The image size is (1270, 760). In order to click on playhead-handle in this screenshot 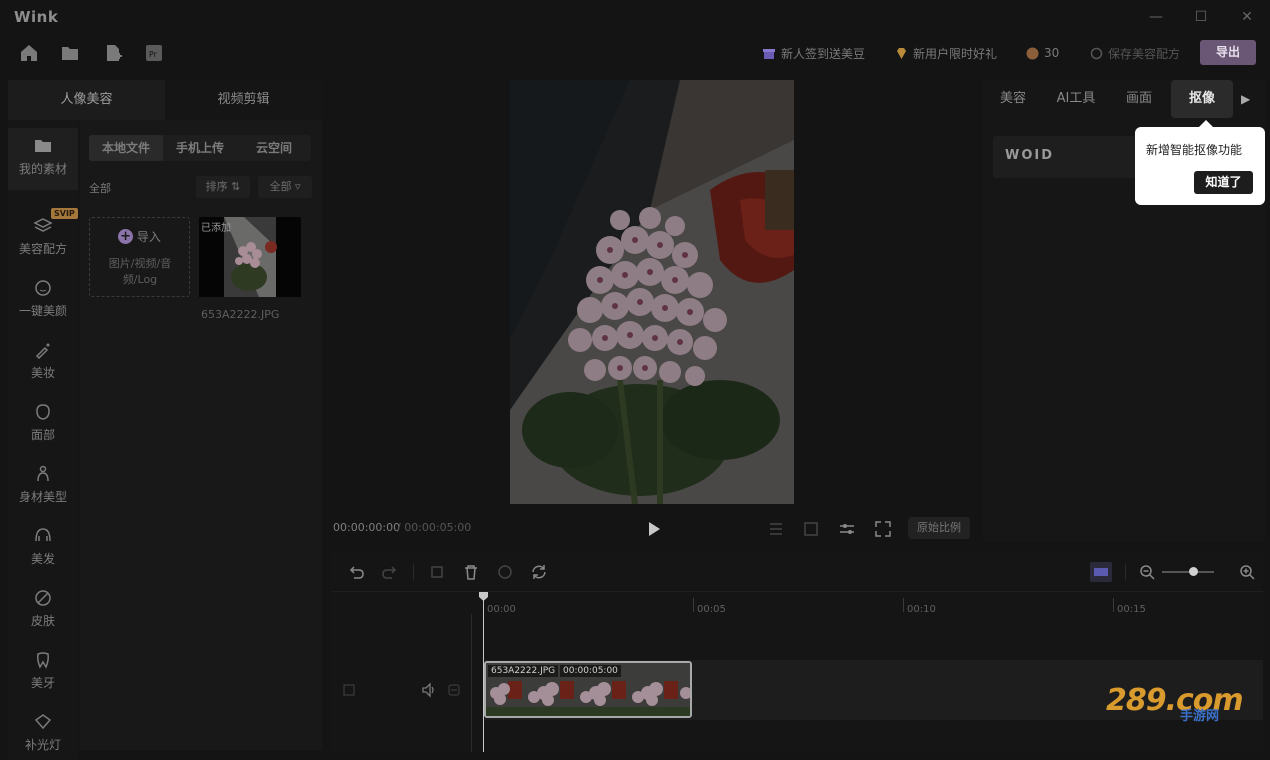, I will do `click(483, 596)`.